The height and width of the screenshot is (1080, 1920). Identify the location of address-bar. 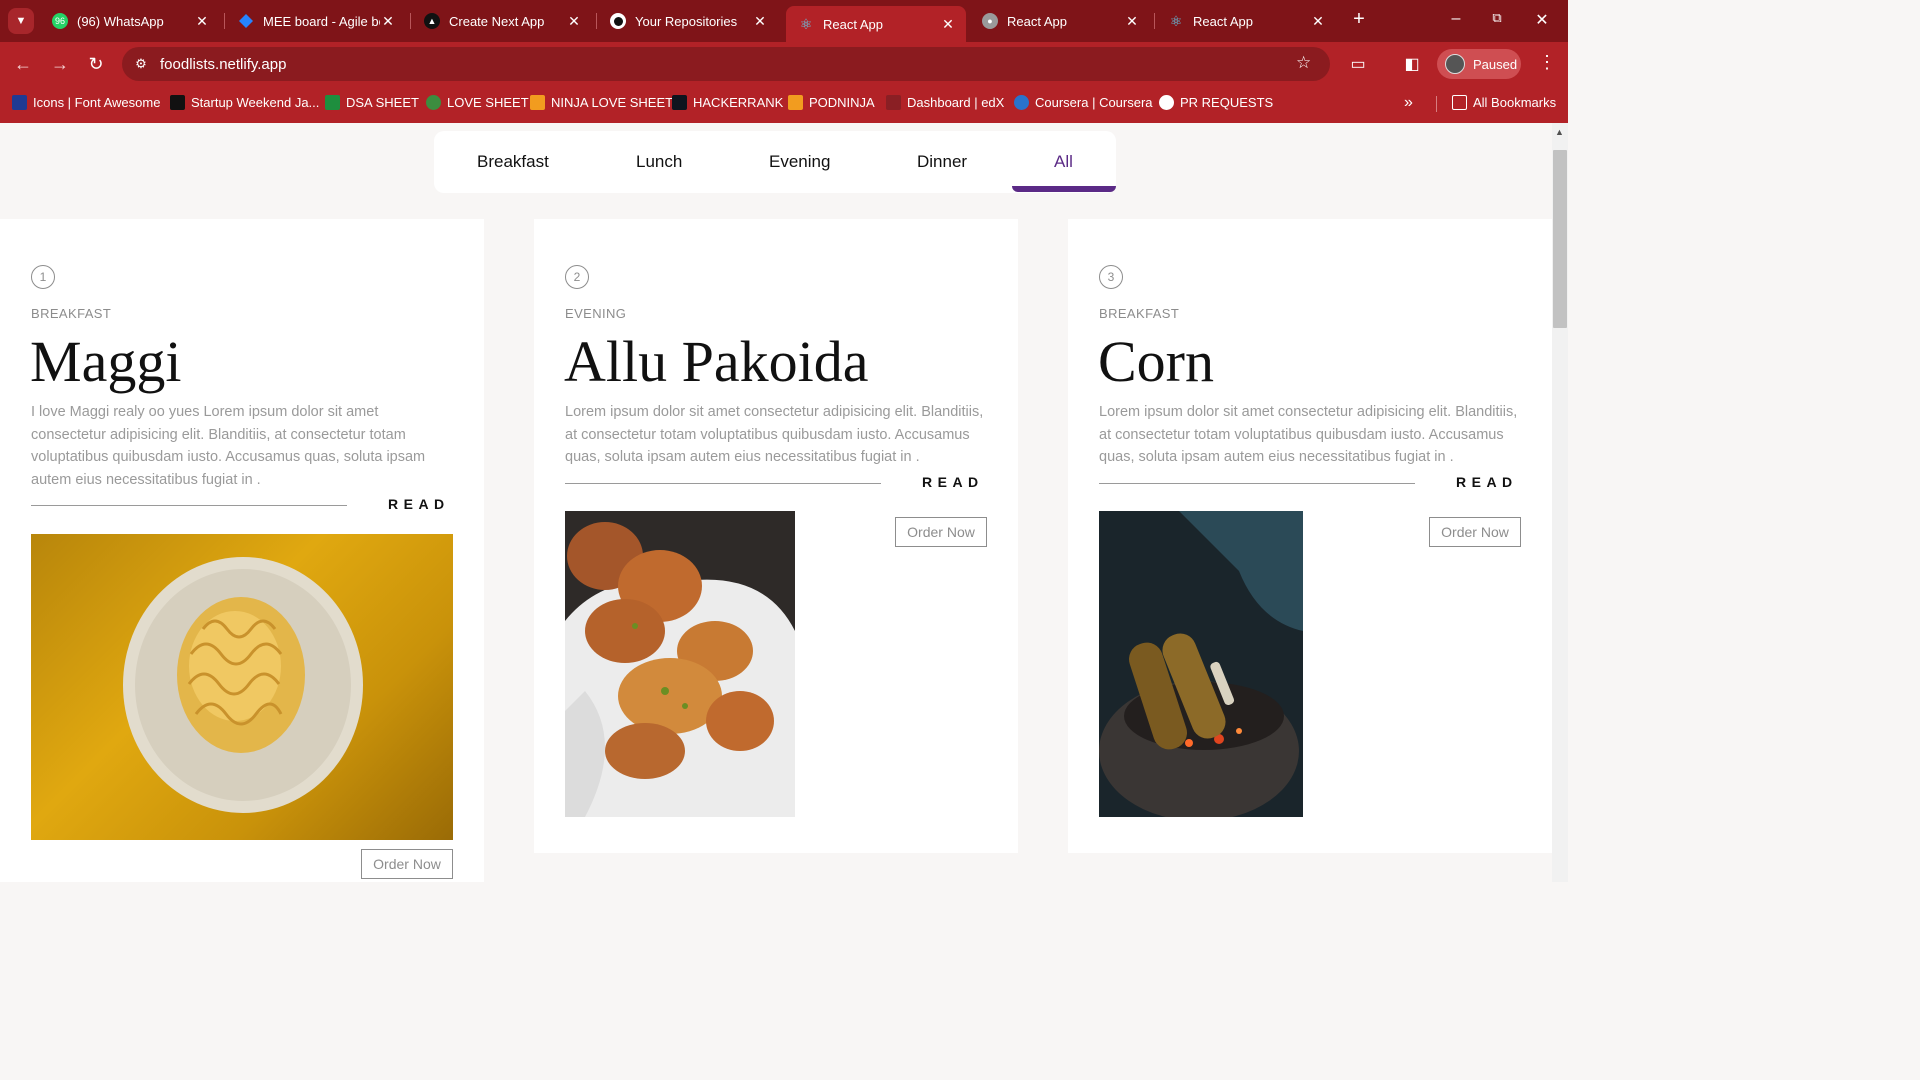
(726, 64).